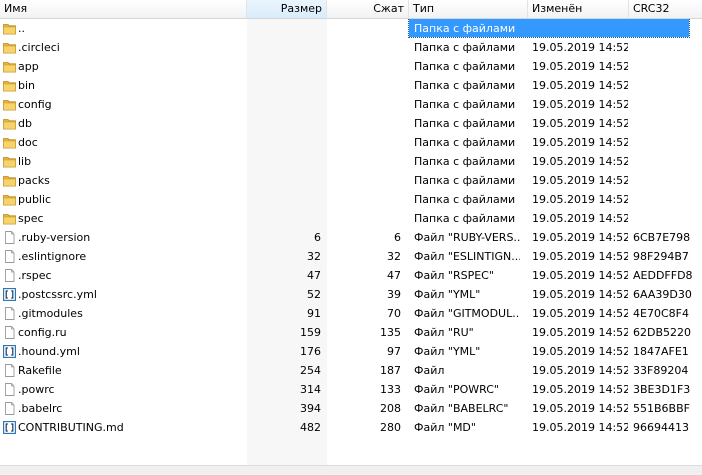  I want to click on file-crc32: 62DB5220, so click(662, 332).